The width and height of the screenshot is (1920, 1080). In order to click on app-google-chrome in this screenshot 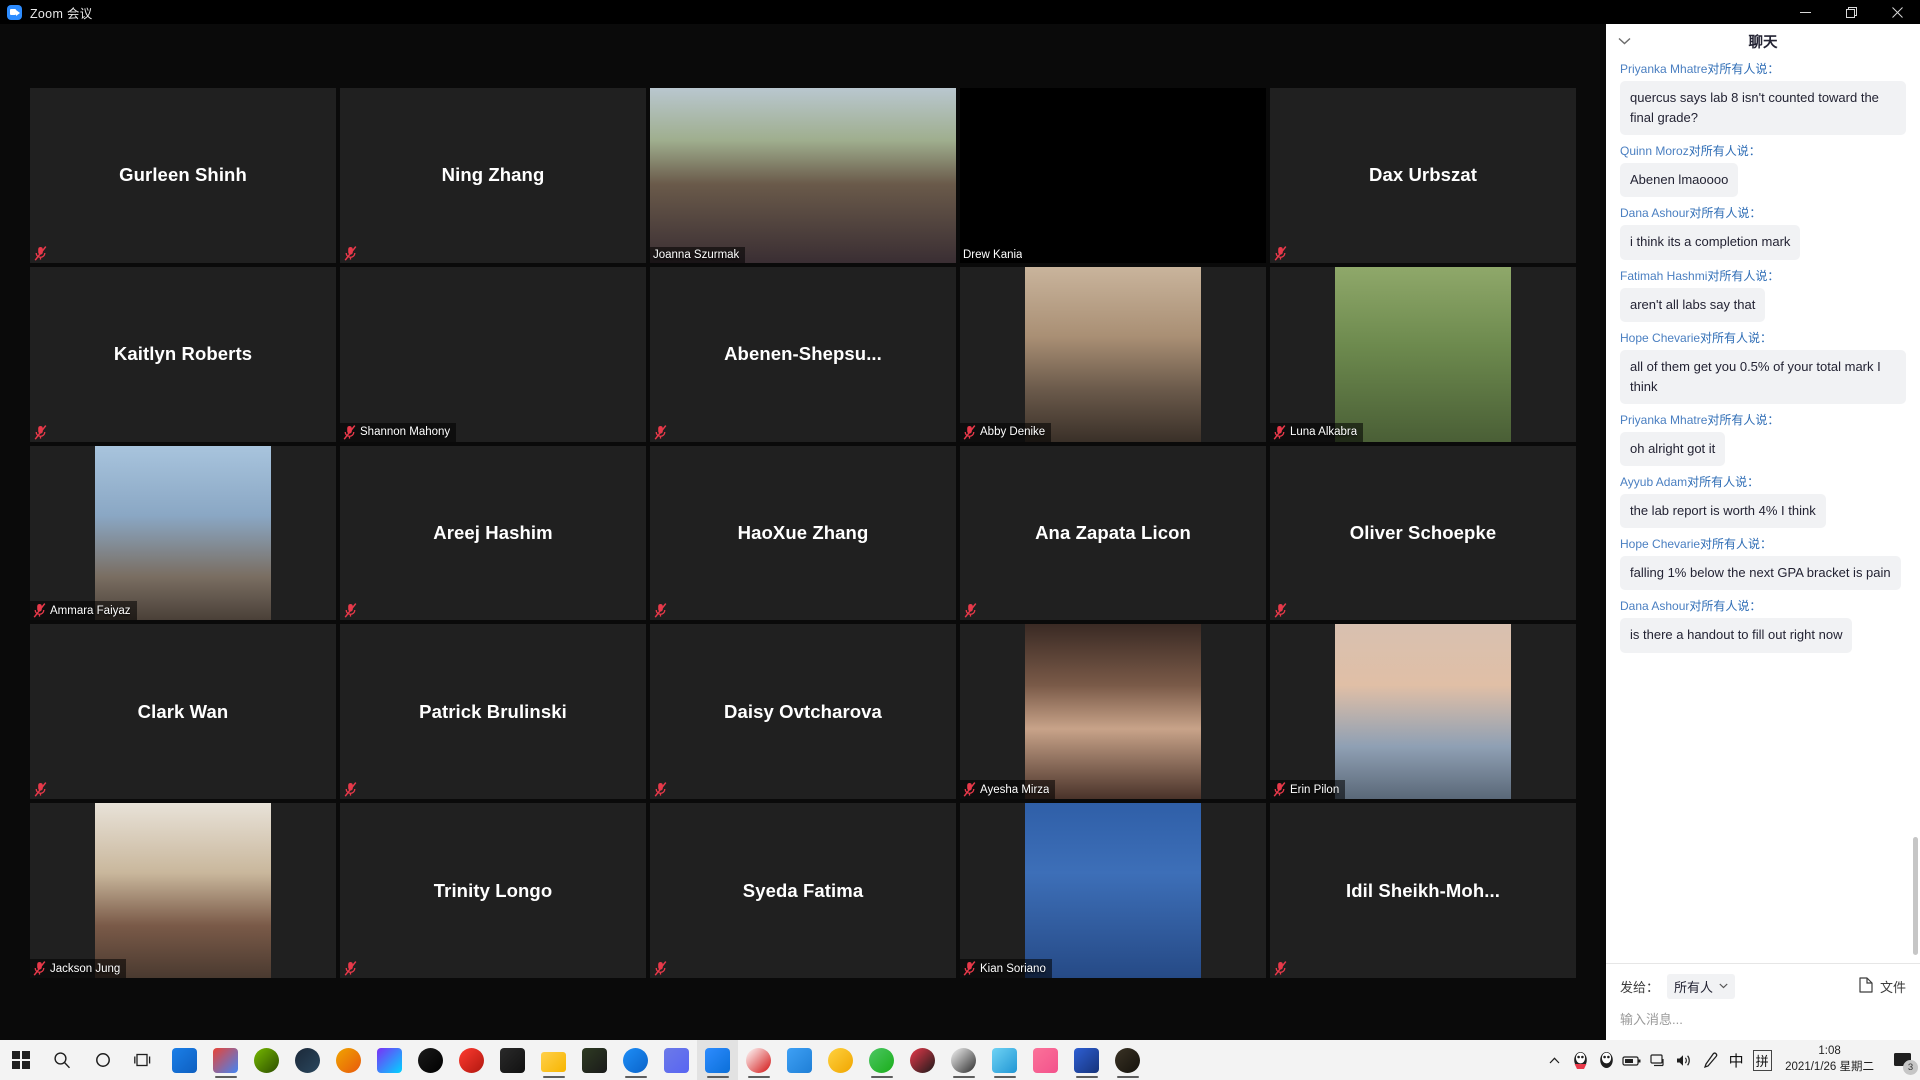, I will do `click(225, 1060)`.